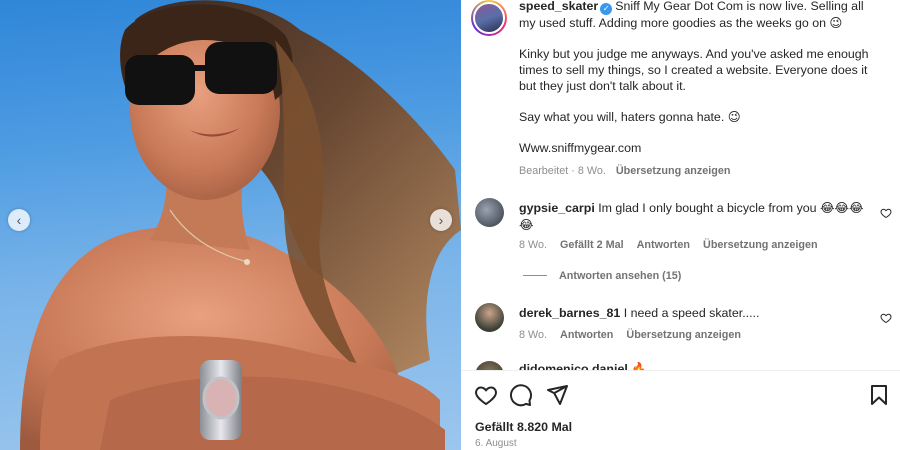 This screenshot has height=450, width=900. What do you see at coordinates (573, 366) in the screenshot?
I see `commenter-username: didomenico.daniel` at bounding box center [573, 366].